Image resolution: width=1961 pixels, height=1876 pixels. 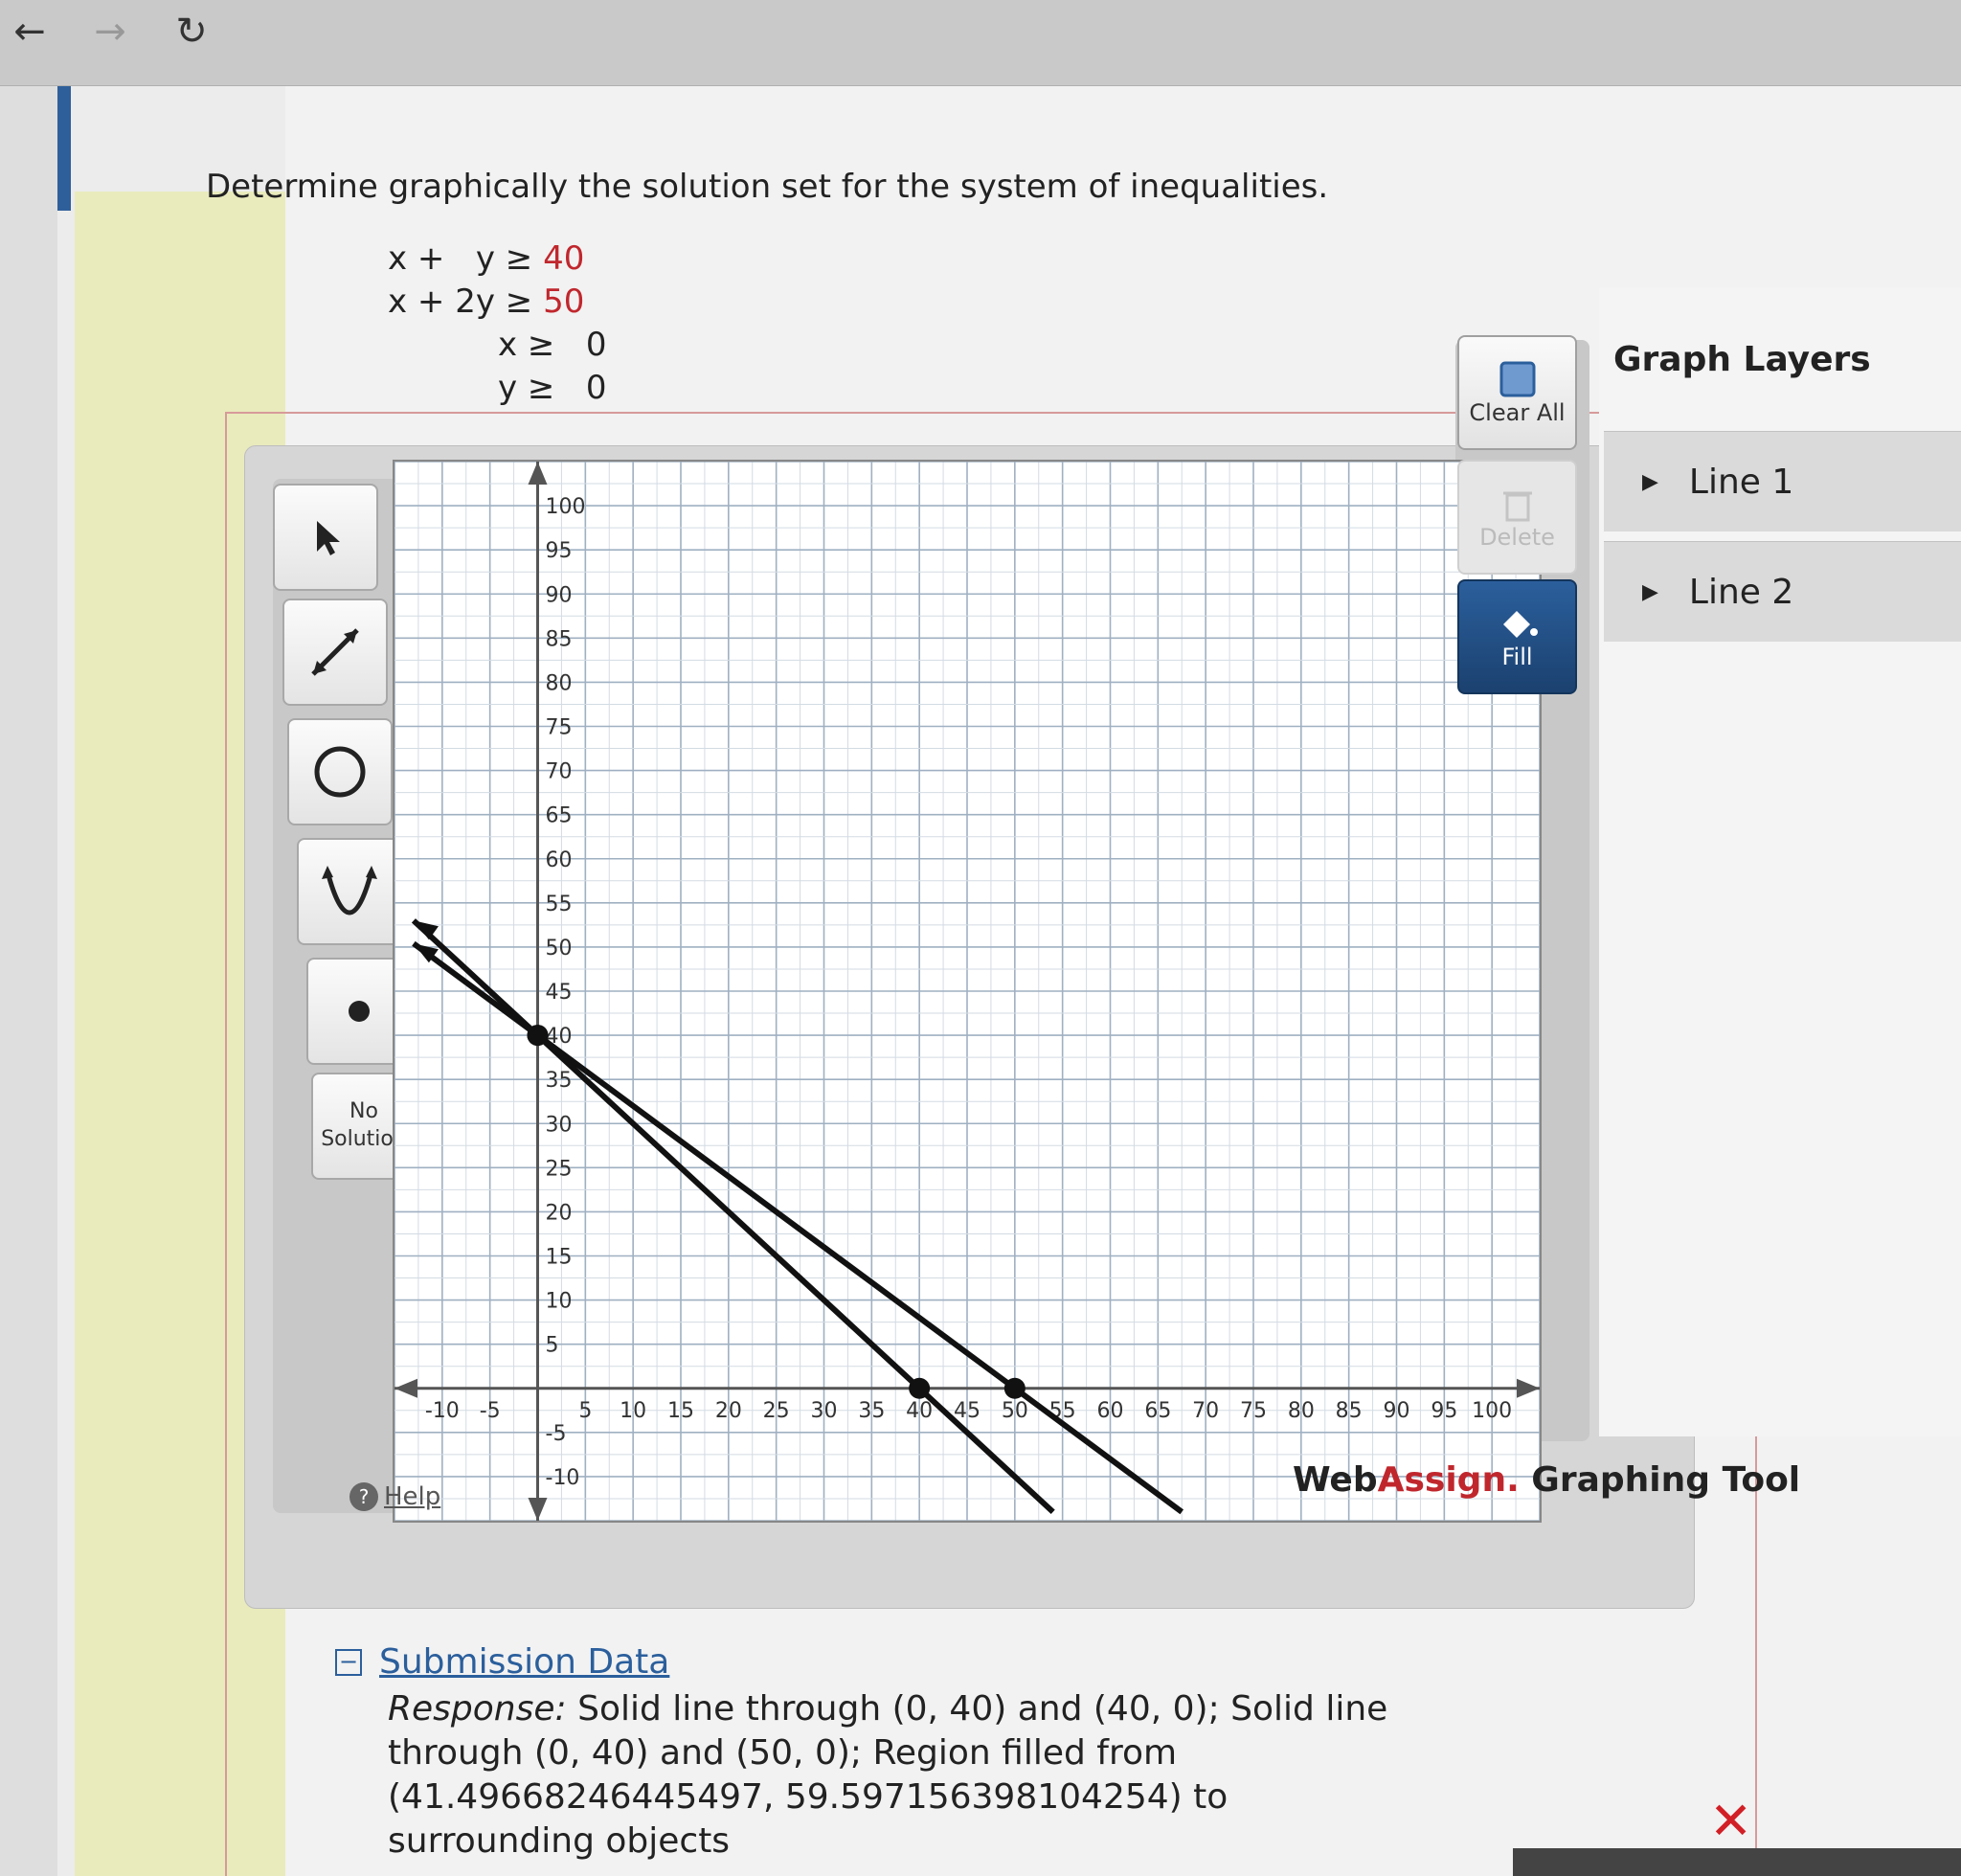 What do you see at coordinates (538, 473) in the screenshot?
I see `y-axis-arrow-up` at bounding box center [538, 473].